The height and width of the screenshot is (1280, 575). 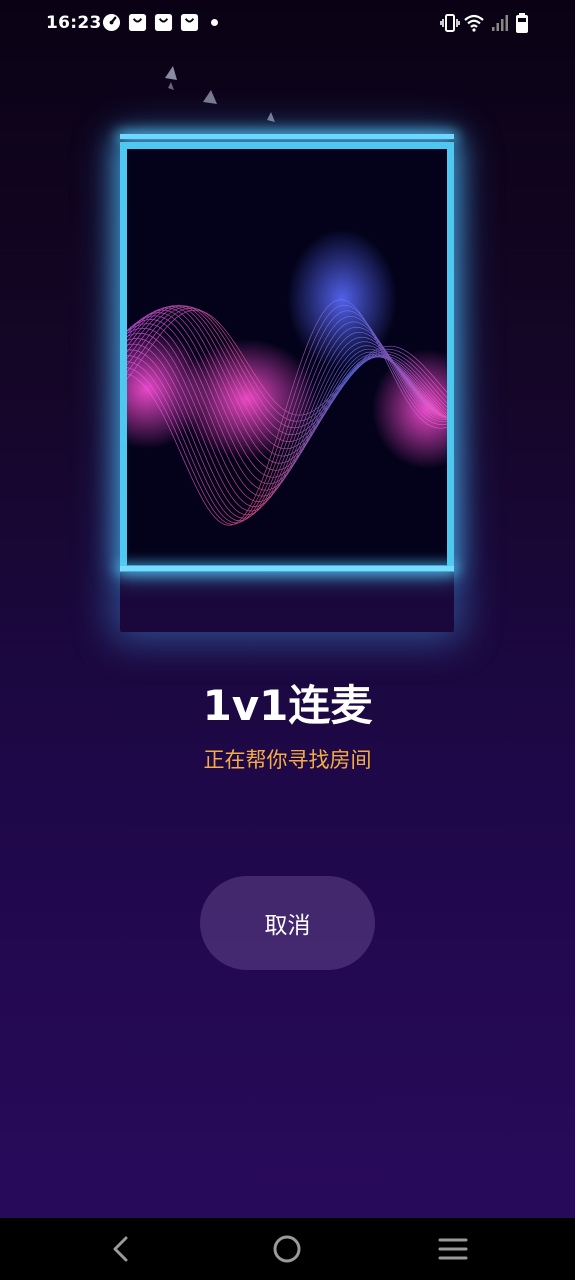 I want to click on frame-top-bar, so click(x=287, y=136).